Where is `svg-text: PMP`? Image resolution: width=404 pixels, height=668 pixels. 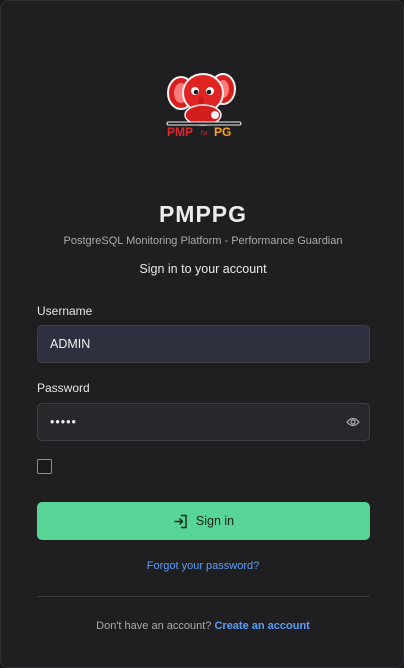
svg-text: PMP is located at coordinates (180, 132).